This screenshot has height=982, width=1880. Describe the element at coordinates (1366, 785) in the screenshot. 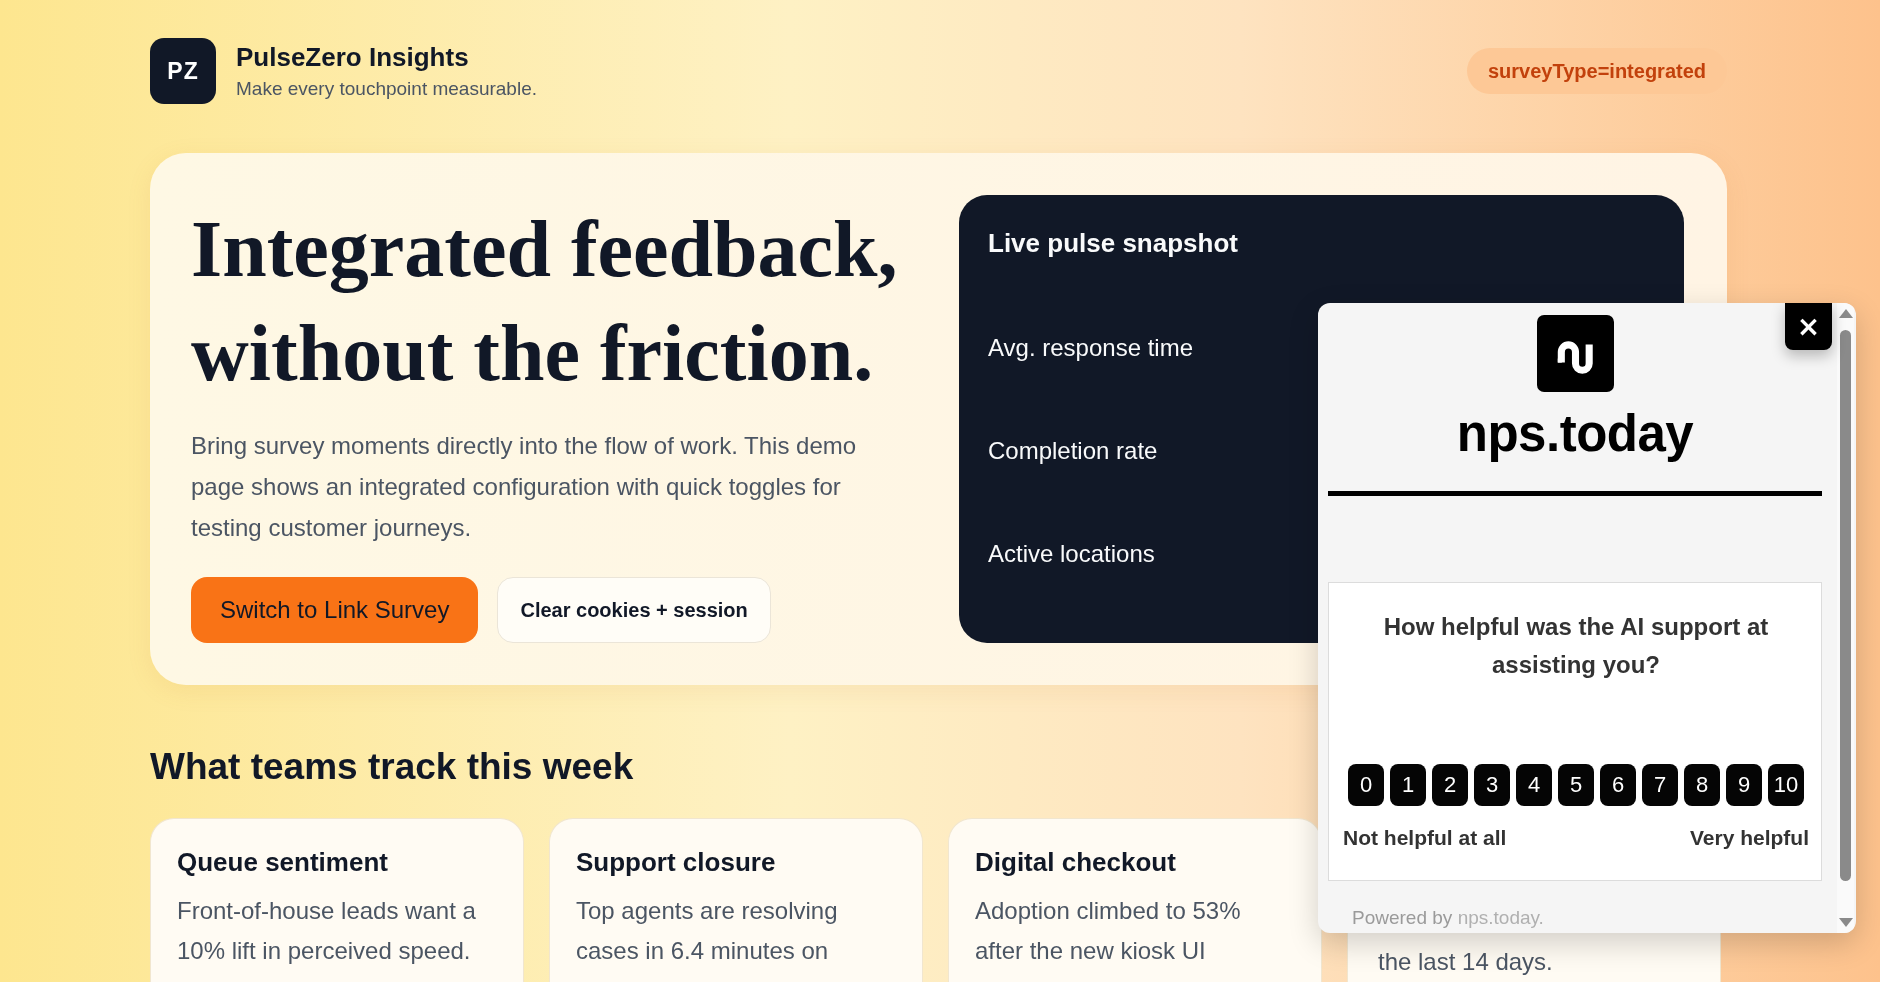

I see `score-button: 0` at that location.